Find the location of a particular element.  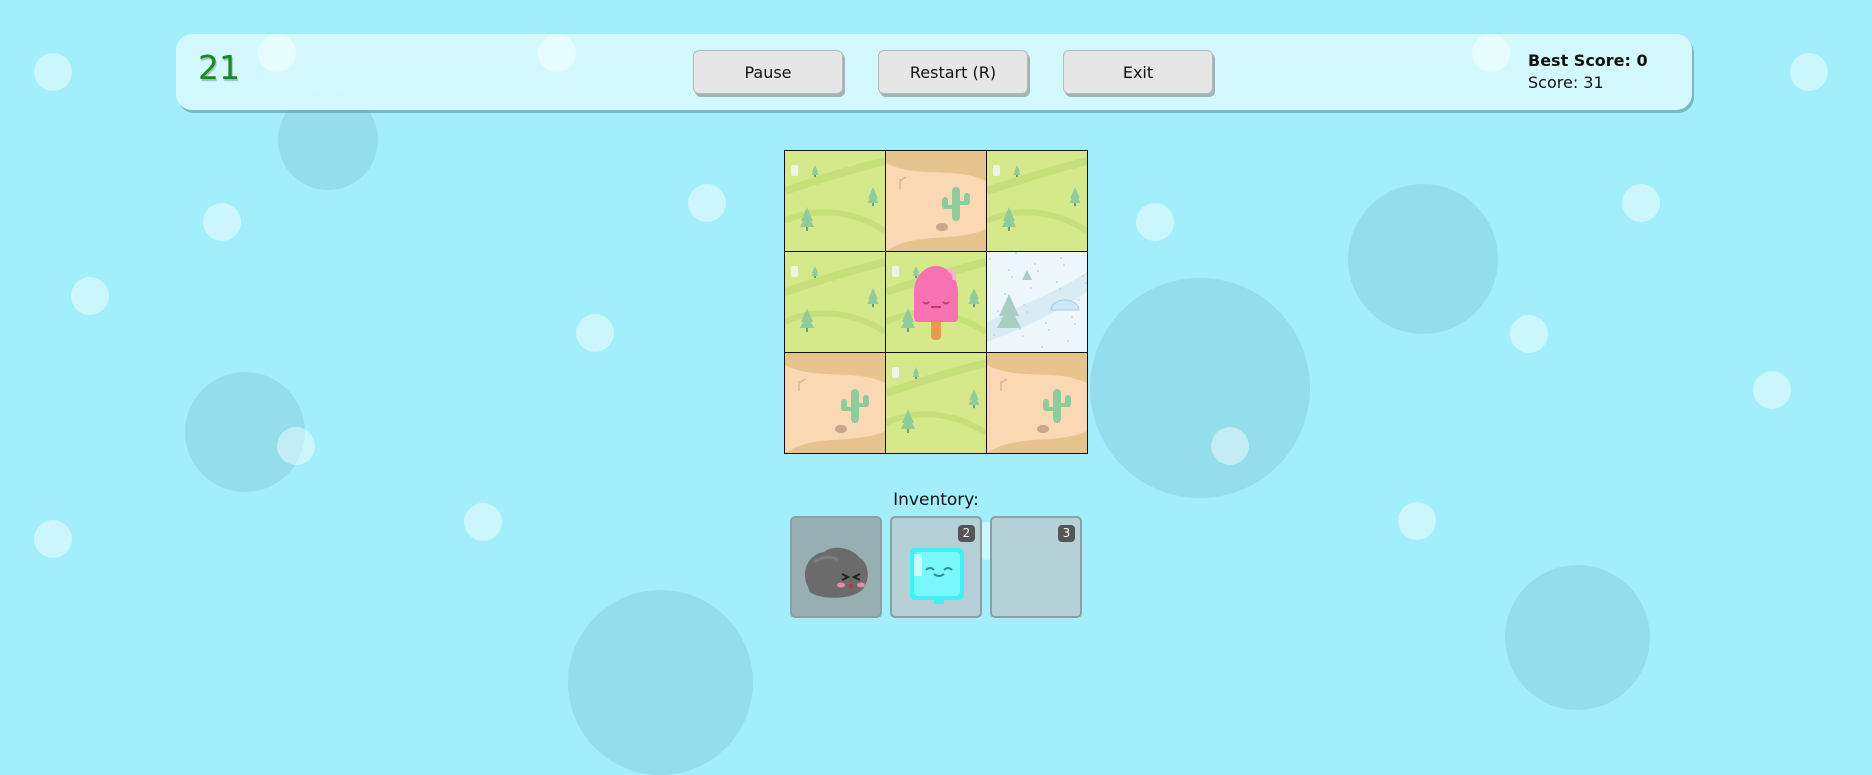

rock-icon is located at coordinates (836, 572).